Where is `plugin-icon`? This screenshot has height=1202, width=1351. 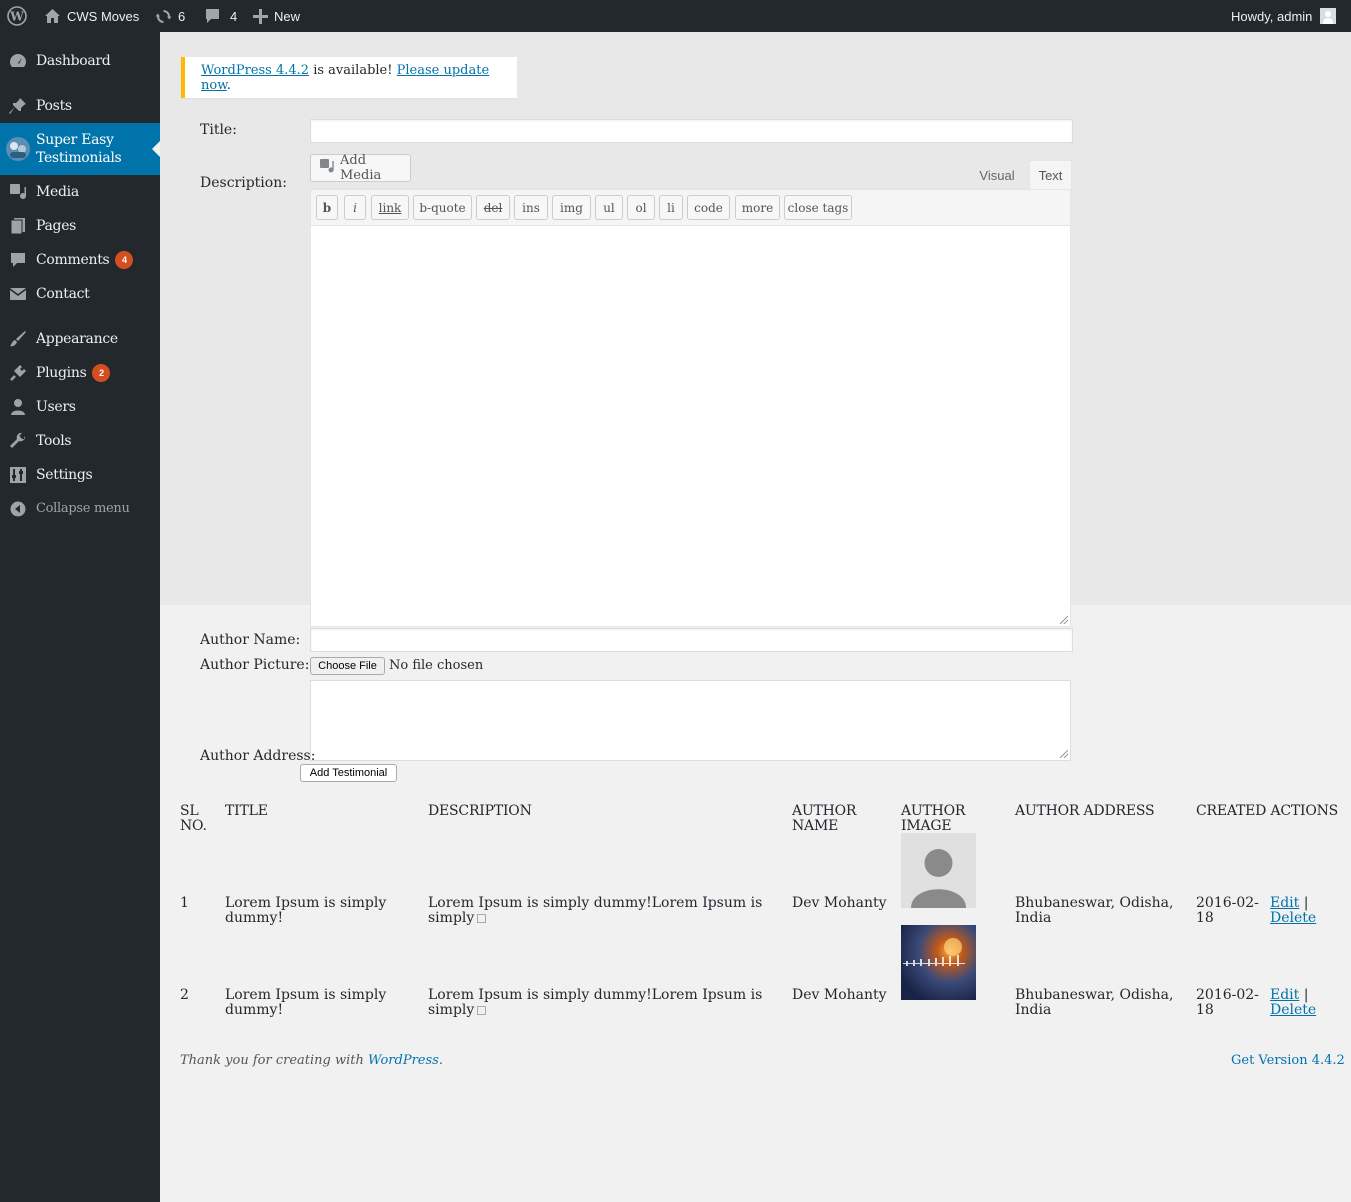
plugin-icon is located at coordinates (18, 373).